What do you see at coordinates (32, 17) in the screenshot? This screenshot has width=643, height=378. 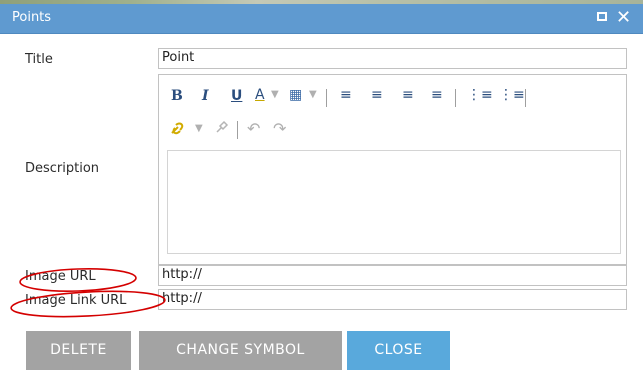 I see `dialog-title: Points` at bounding box center [32, 17].